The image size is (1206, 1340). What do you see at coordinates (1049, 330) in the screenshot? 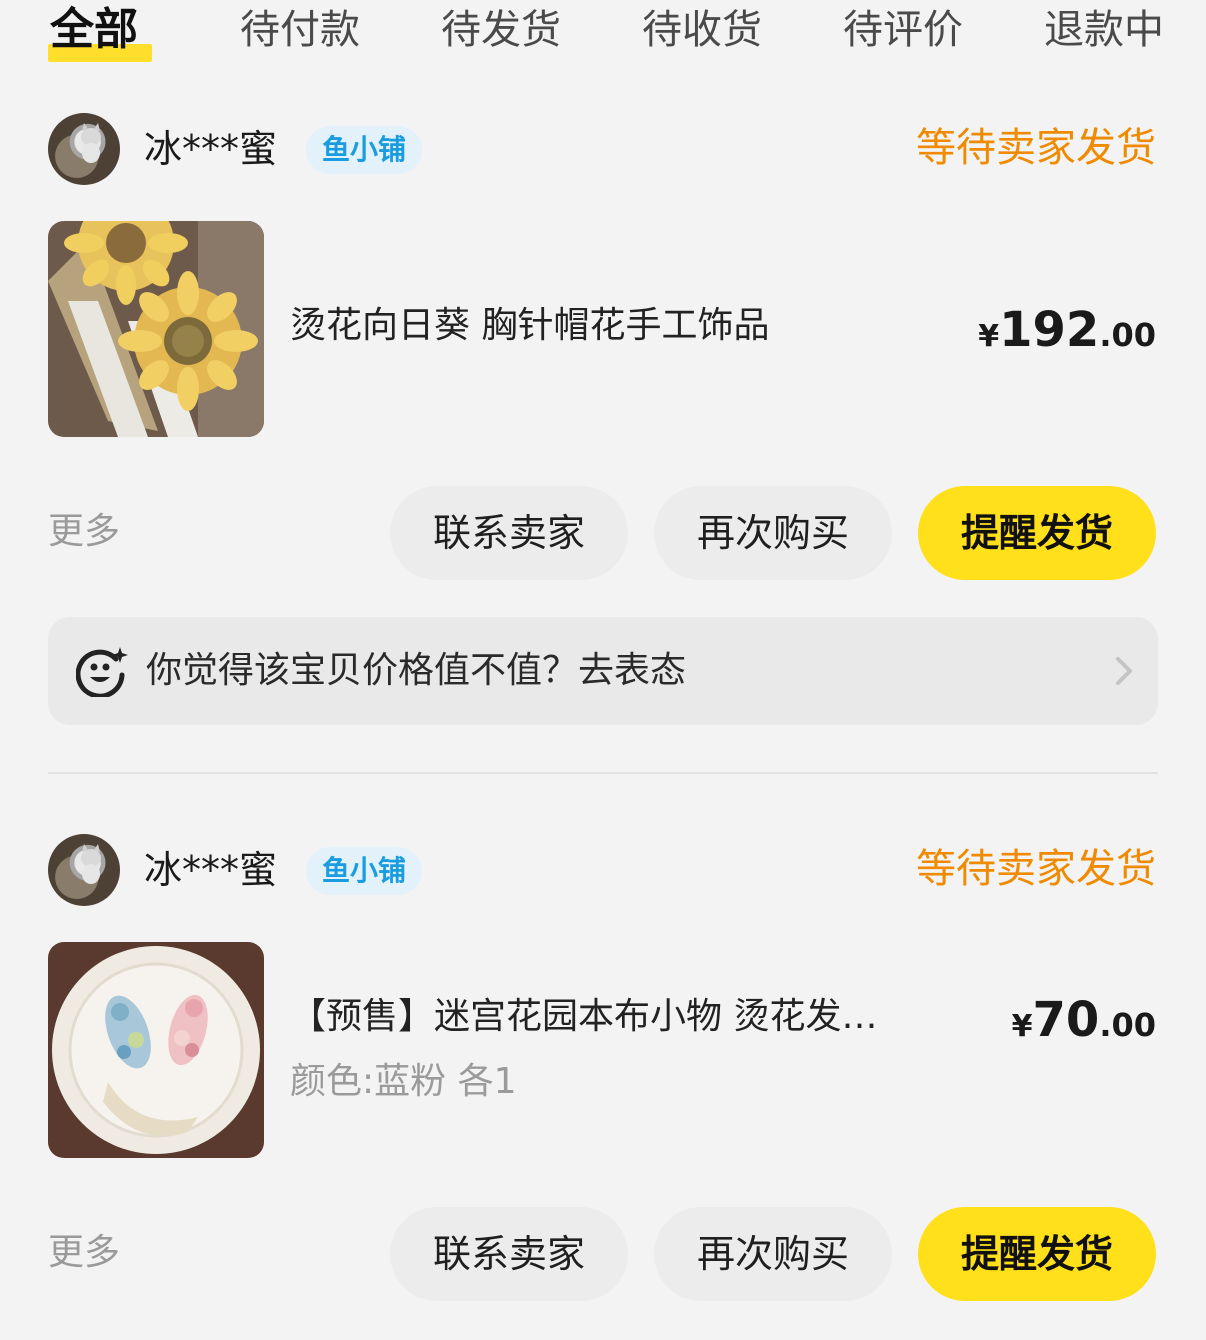
I see `price-integer: 192` at bounding box center [1049, 330].